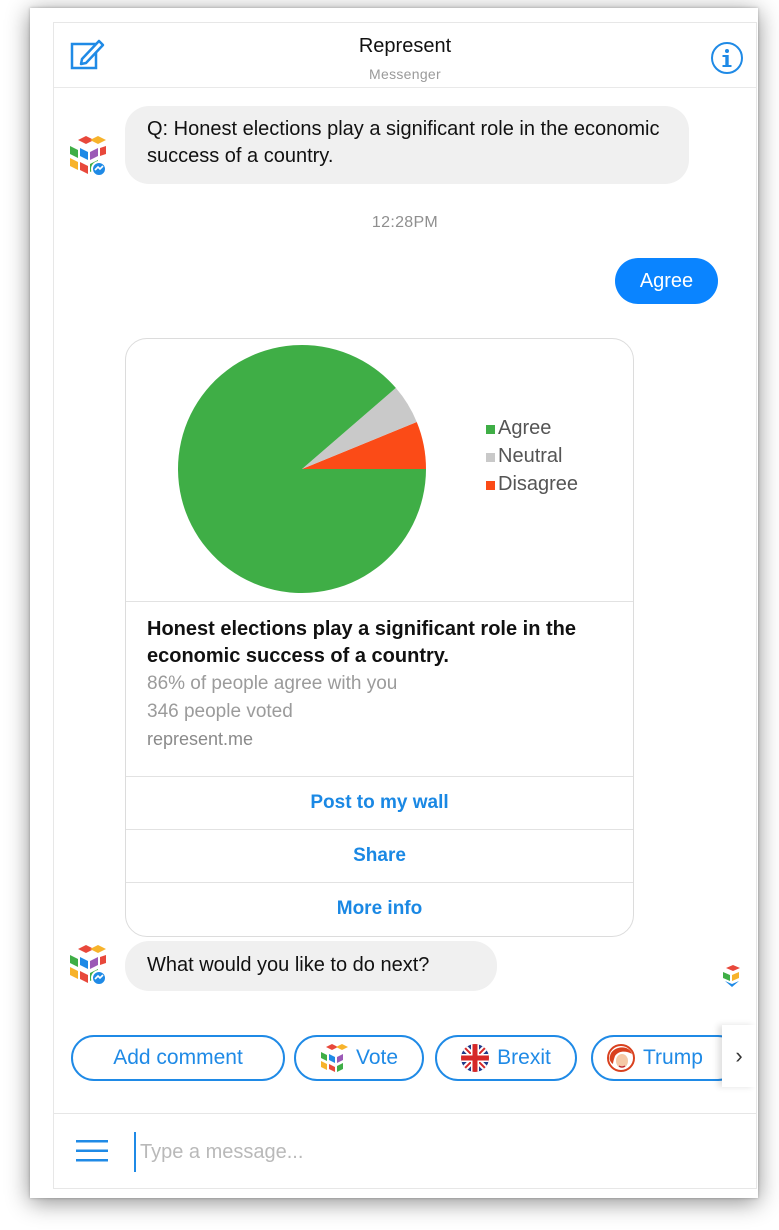 The image size is (779, 1230). Describe the element at coordinates (490, 457) in the screenshot. I see `legend-swatch-neutral` at that location.